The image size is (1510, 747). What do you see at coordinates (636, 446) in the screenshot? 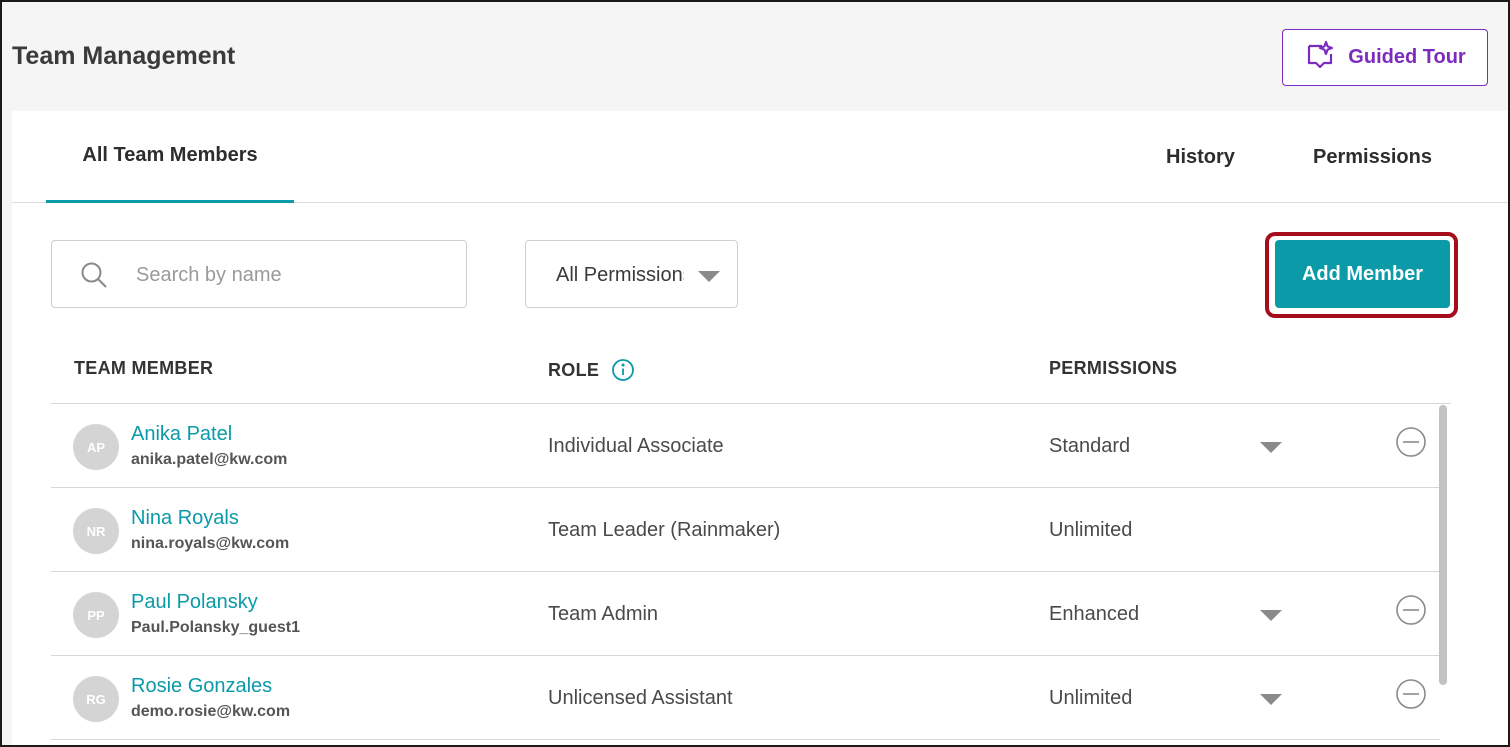
I see `member-role: Individual Associate` at bounding box center [636, 446].